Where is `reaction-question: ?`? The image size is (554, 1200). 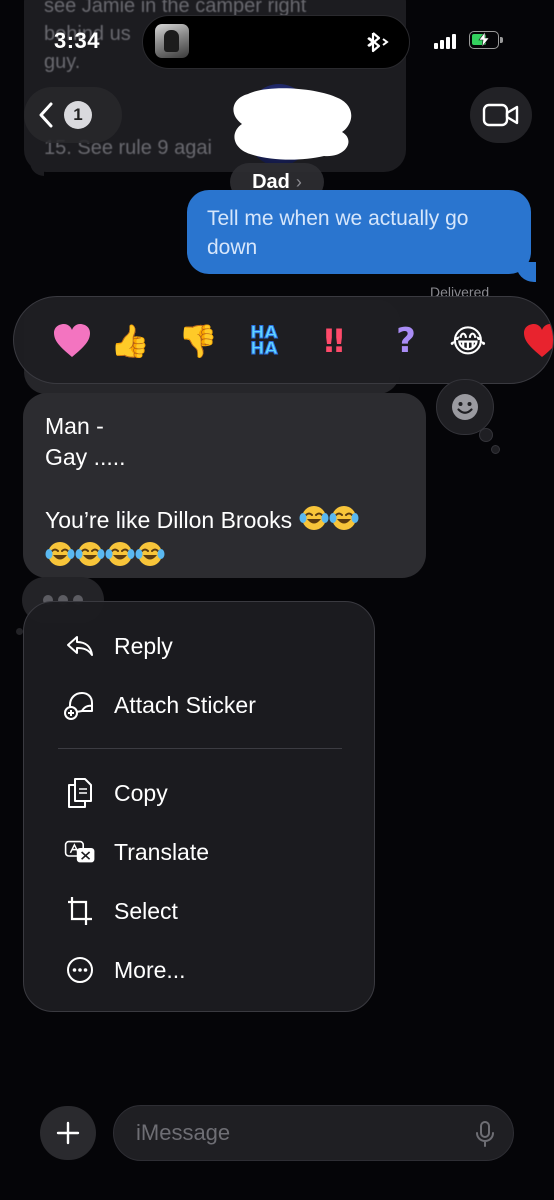 reaction-question: ? is located at coordinates (406, 341).